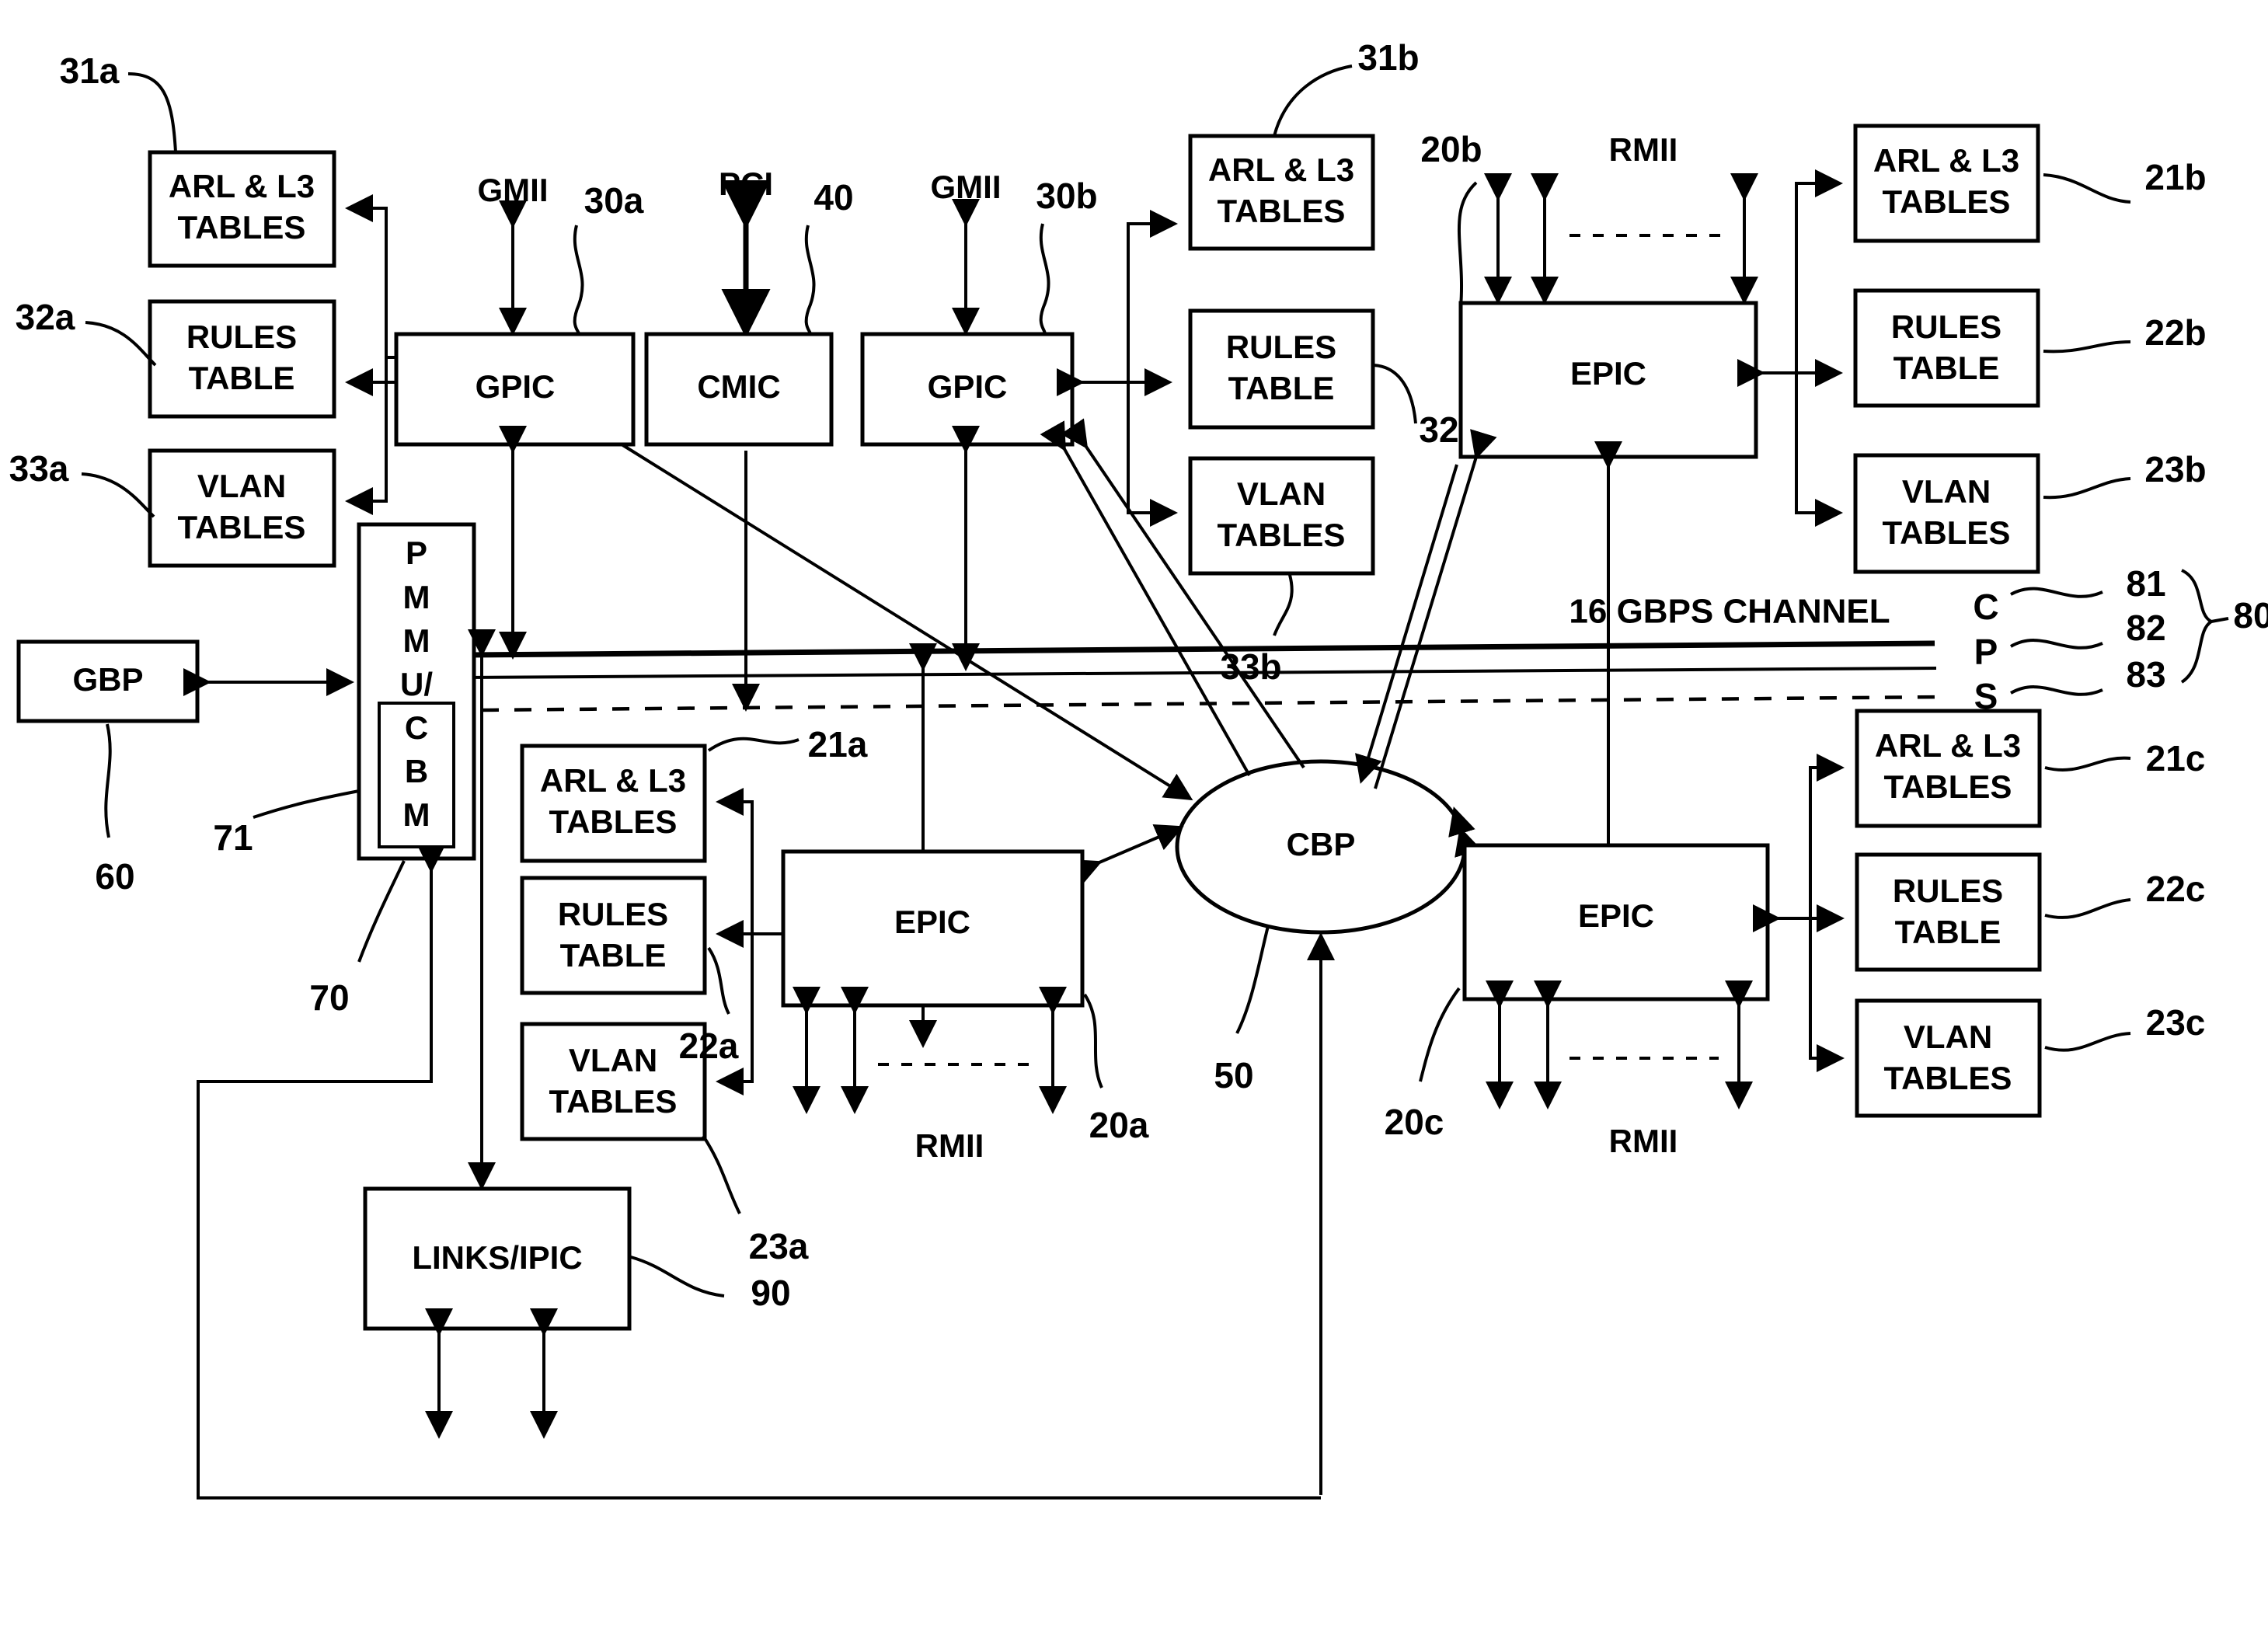 The image size is (2268, 1651). Describe the element at coordinates (1200, 673) in the screenshot. I see `channel-line-p` at that location.